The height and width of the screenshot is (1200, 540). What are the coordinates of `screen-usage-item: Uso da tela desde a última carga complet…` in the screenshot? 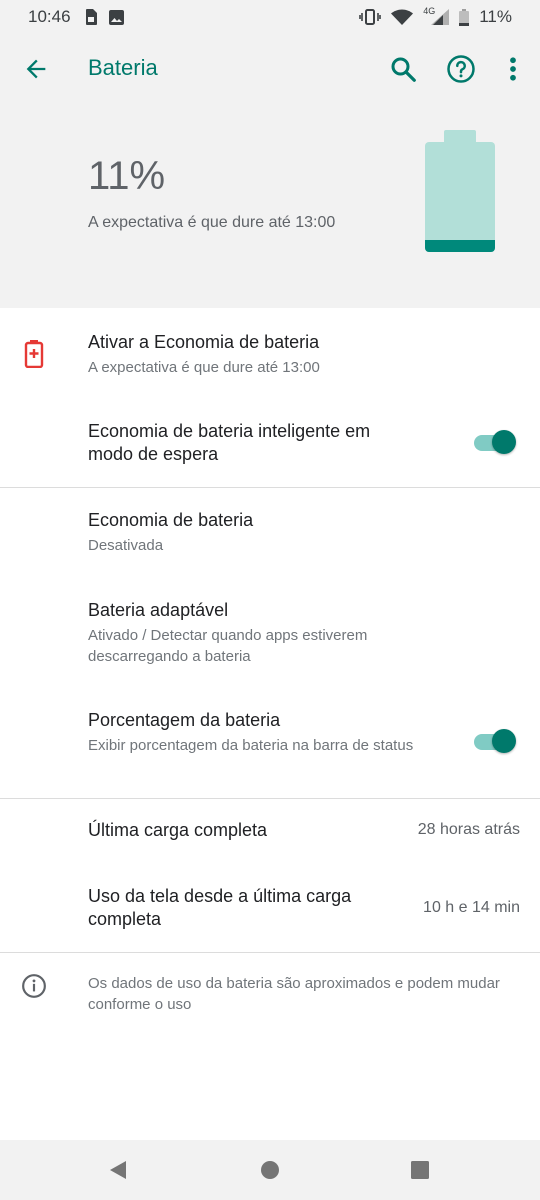 It's located at (270, 912).